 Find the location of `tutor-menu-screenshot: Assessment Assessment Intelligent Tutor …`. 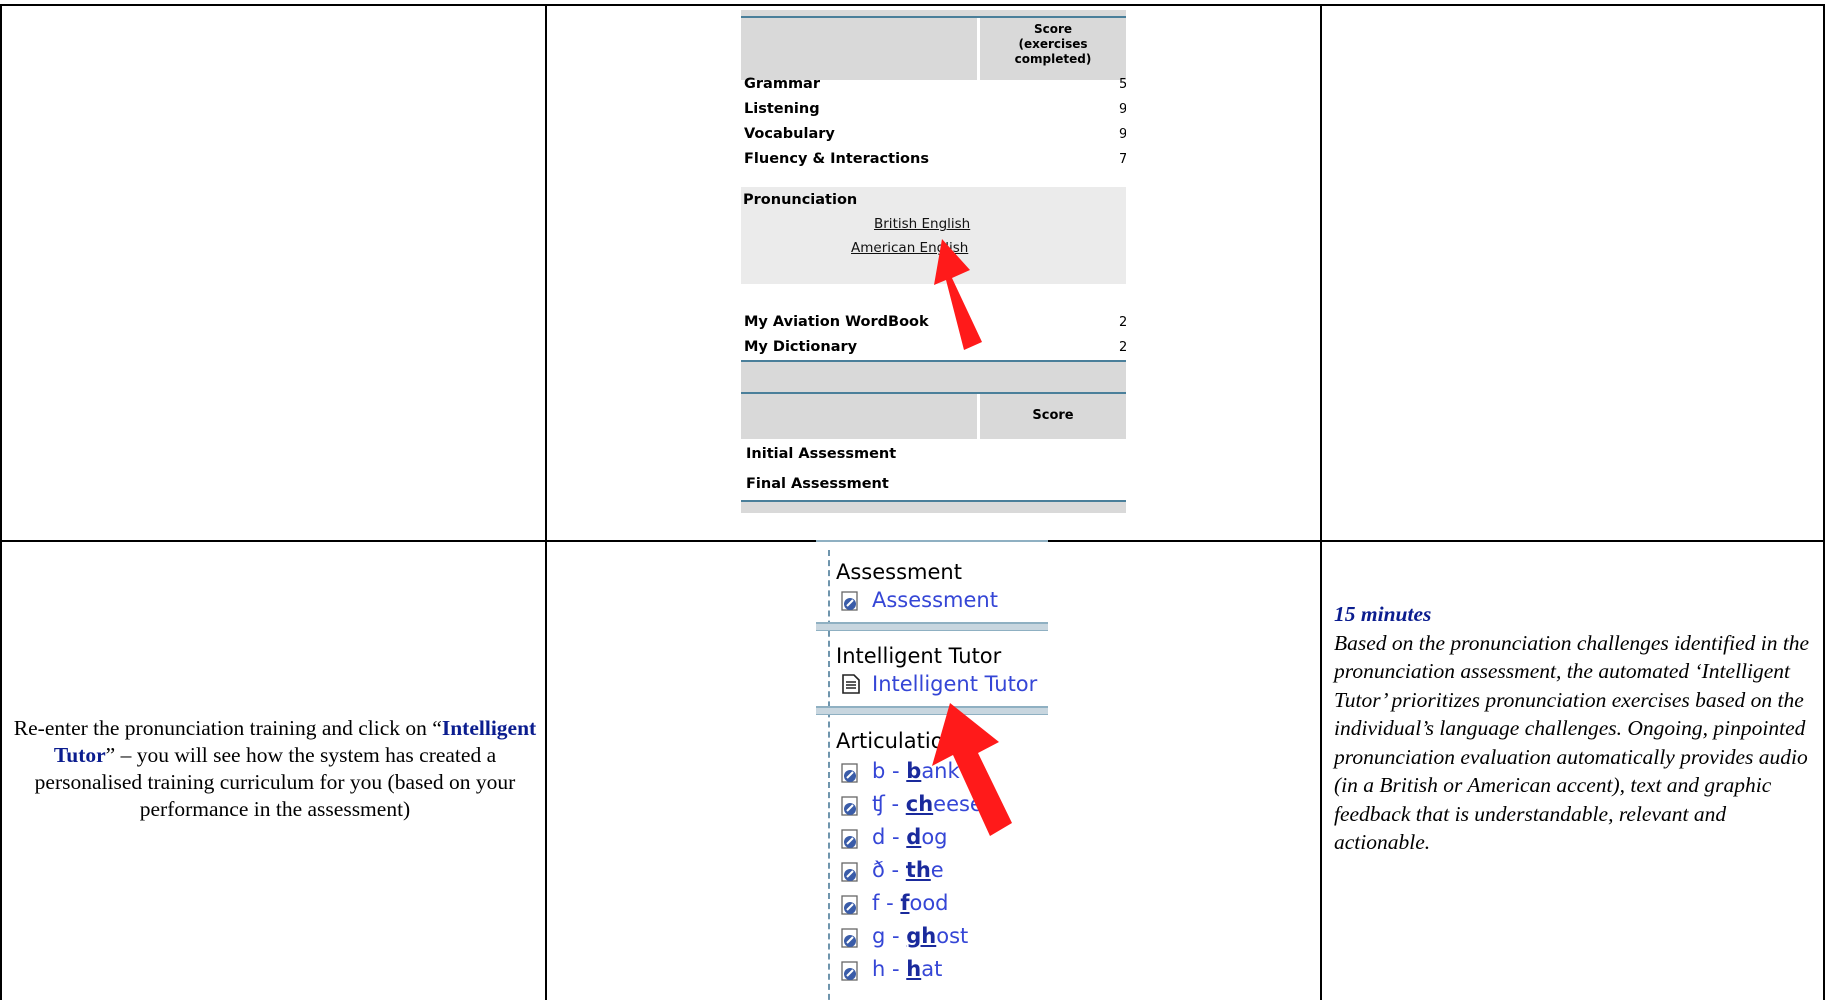

tutor-menu-screenshot: Assessment Assessment Intelligent Tutor … is located at coordinates (932, 770).